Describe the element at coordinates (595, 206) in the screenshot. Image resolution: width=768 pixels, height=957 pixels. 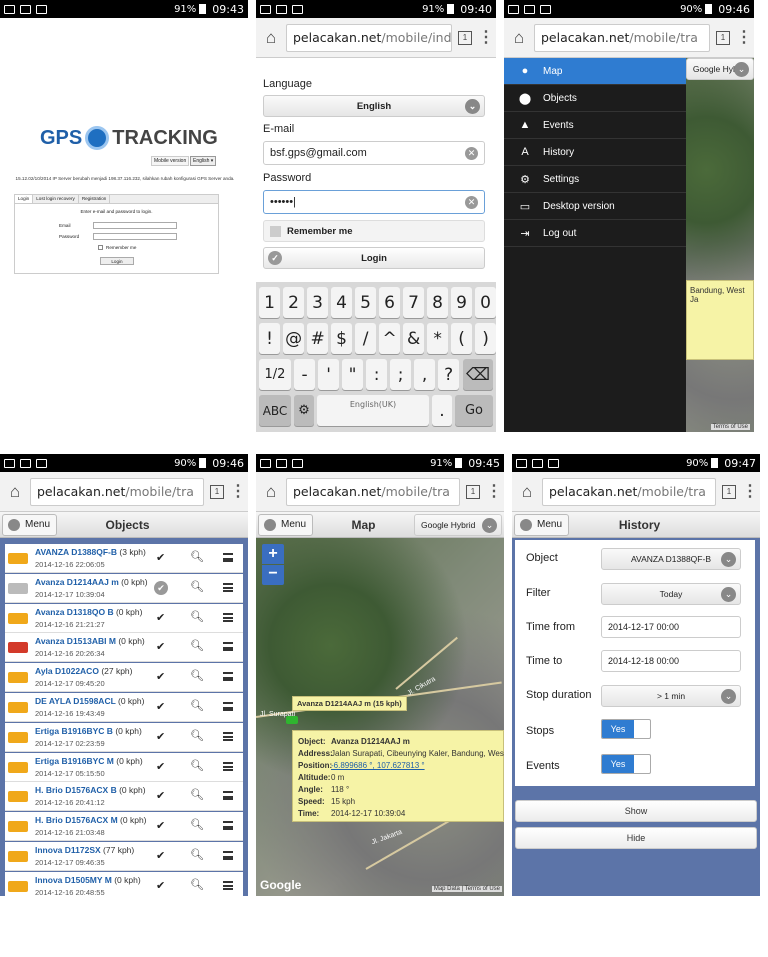
I see `menu-item-desktop-version: ▭ Desktop version` at that location.